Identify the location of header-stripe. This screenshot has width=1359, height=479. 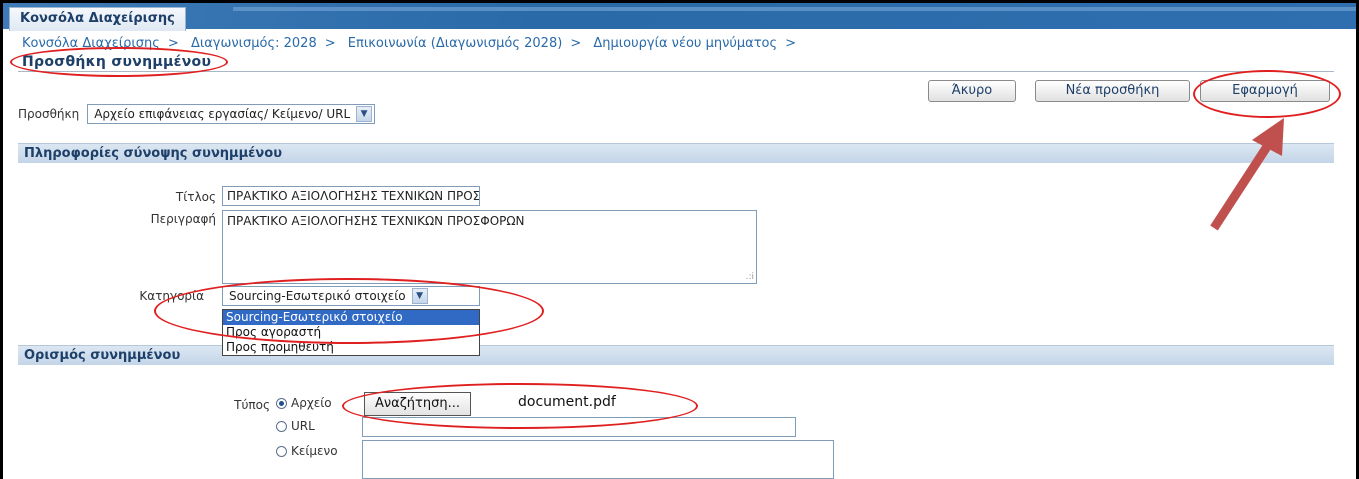
(794, 9).